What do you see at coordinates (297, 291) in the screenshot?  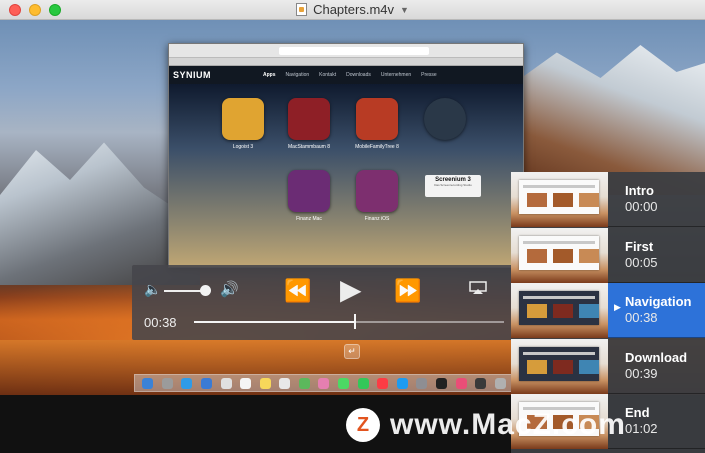 I see `rewind-icon: ⏪` at bounding box center [297, 291].